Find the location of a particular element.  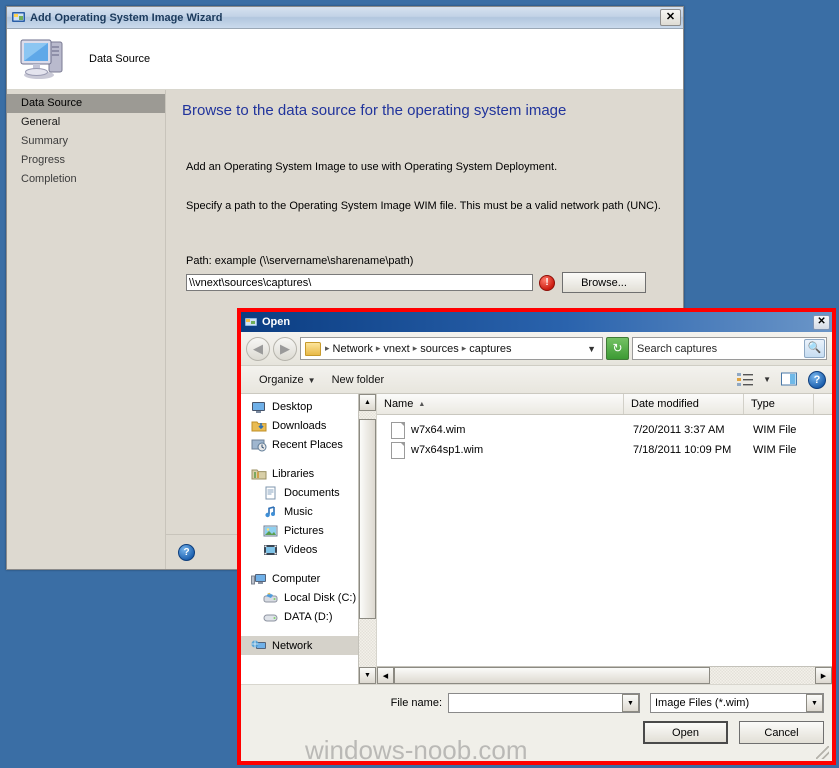

column-header-label: Type is located at coordinates (763, 404).